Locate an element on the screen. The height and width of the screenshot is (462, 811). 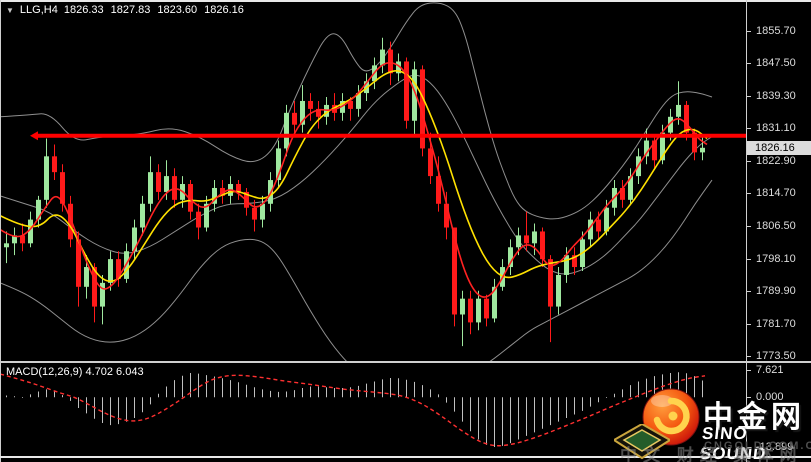
price-axis-label: 1781.70 is located at coordinates (776, 323).